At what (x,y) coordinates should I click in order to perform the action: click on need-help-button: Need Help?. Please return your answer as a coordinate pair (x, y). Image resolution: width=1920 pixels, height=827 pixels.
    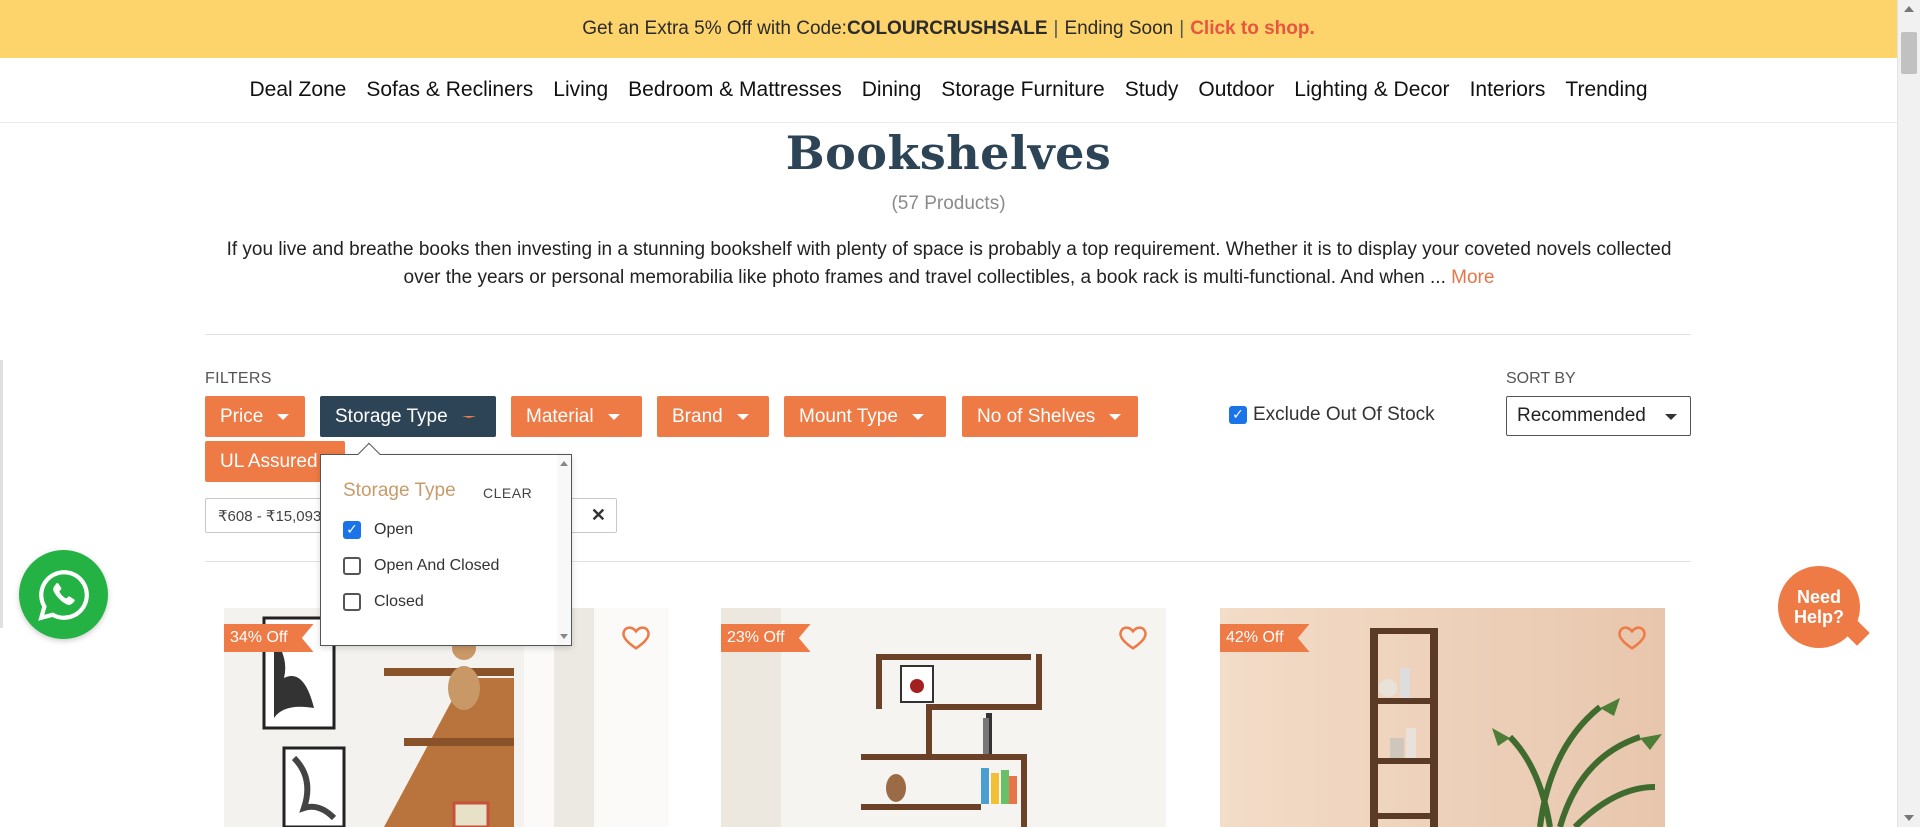
    Looking at the image, I should click on (1824, 607).